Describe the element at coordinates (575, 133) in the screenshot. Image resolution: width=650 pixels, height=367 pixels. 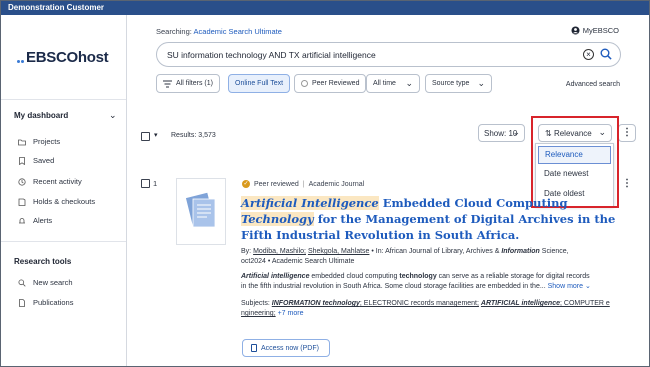
I see `sort-dropdown: ⇅ Relevance ⌄` at that location.